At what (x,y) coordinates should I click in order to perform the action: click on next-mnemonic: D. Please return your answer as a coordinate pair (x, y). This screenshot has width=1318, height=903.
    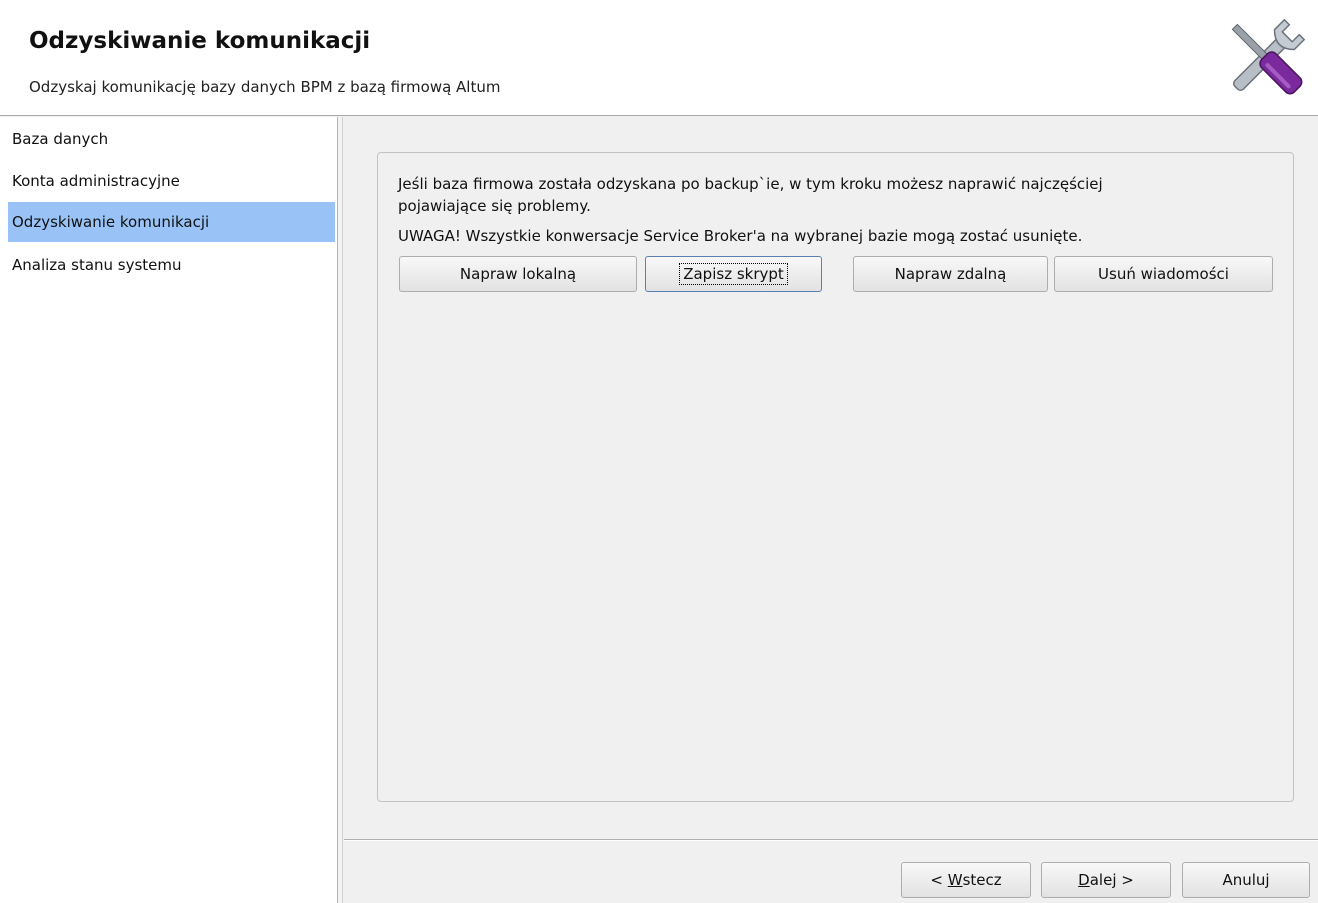
    Looking at the image, I should click on (1084, 880).